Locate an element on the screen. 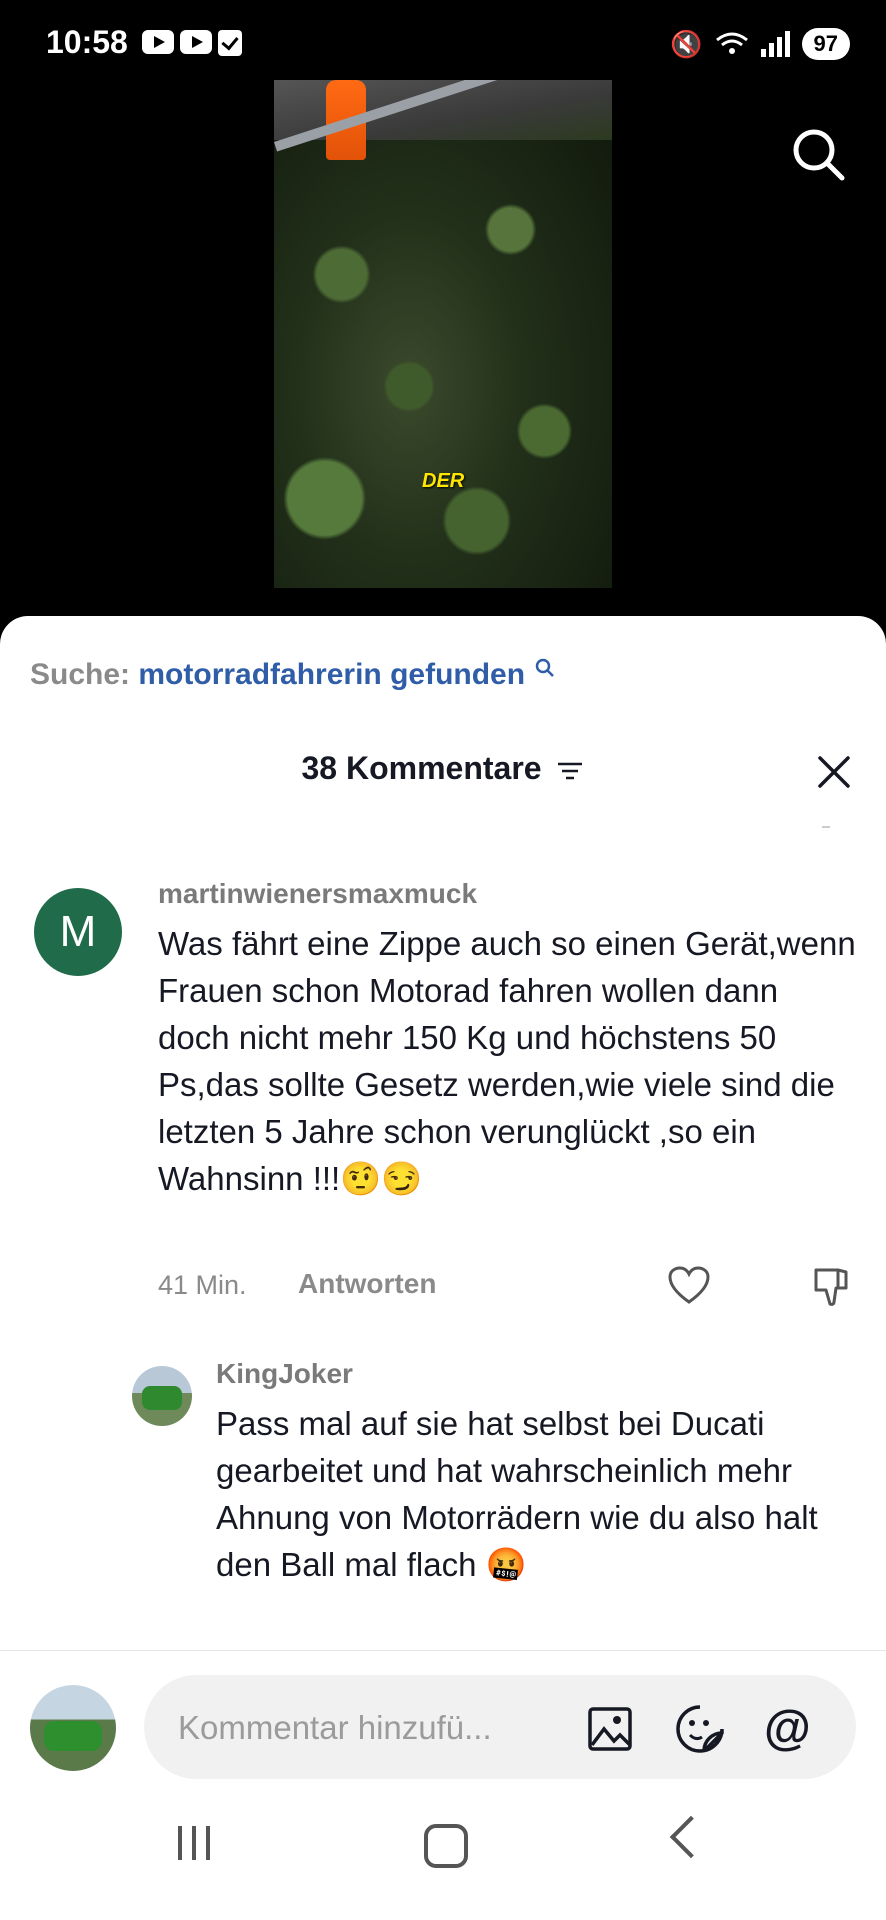 The height and width of the screenshot is (1920, 886). notification-icons is located at coordinates (192, 43).